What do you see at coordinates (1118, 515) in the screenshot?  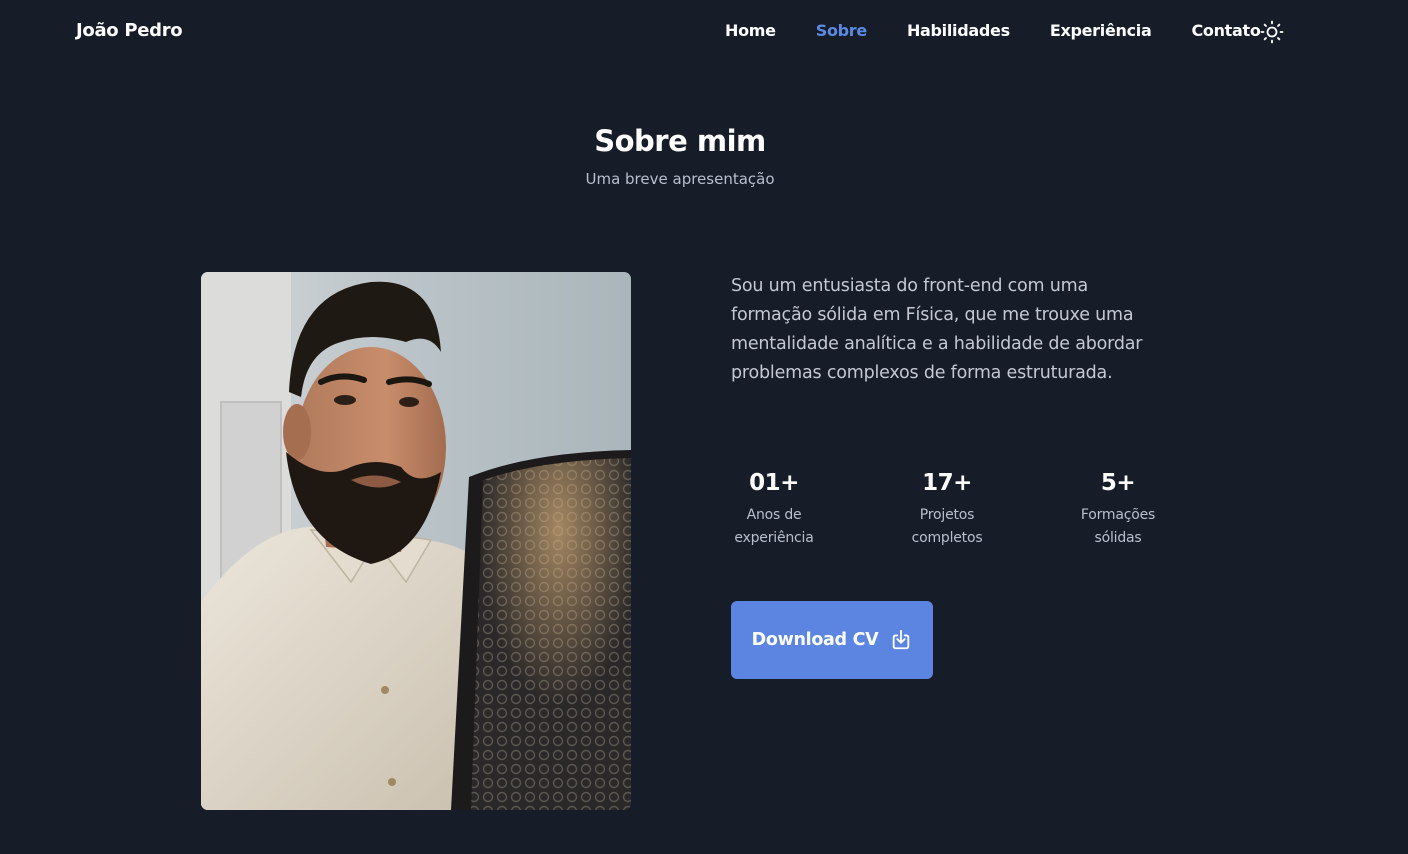 I see `stat-label-line: Formações` at bounding box center [1118, 515].